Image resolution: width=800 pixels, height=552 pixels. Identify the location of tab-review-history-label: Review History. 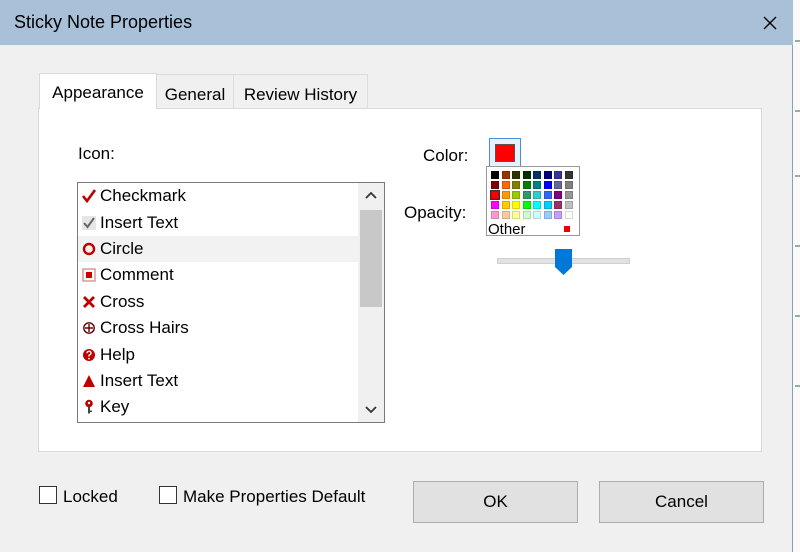
(300, 94).